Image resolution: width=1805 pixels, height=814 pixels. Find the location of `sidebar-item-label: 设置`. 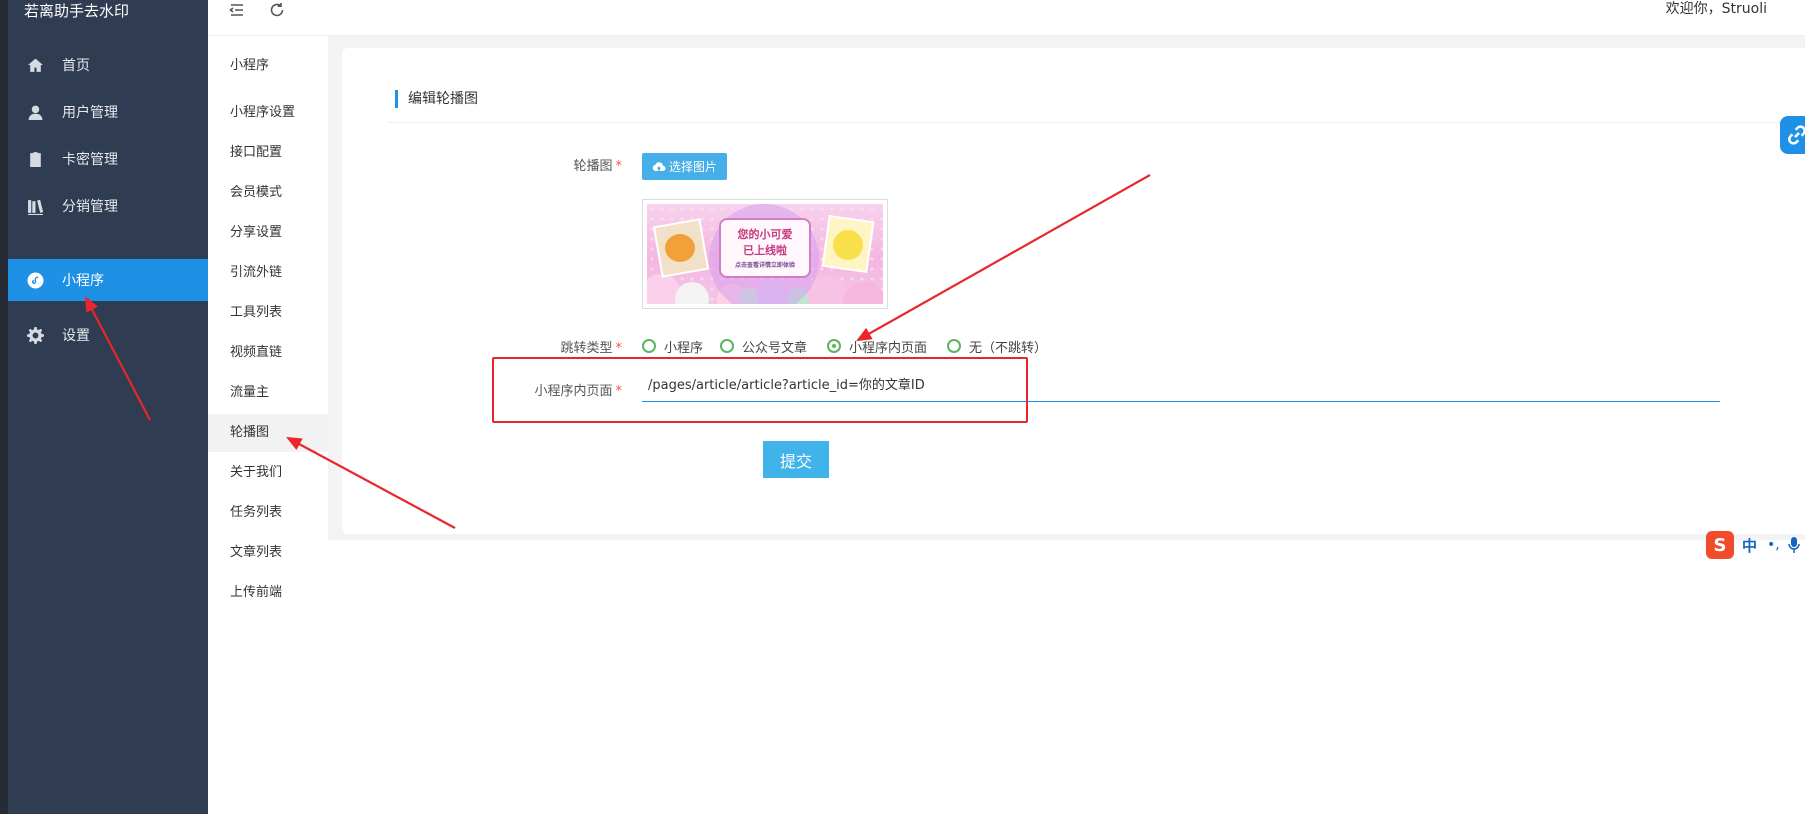

sidebar-item-label: 设置 is located at coordinates (76, 336).